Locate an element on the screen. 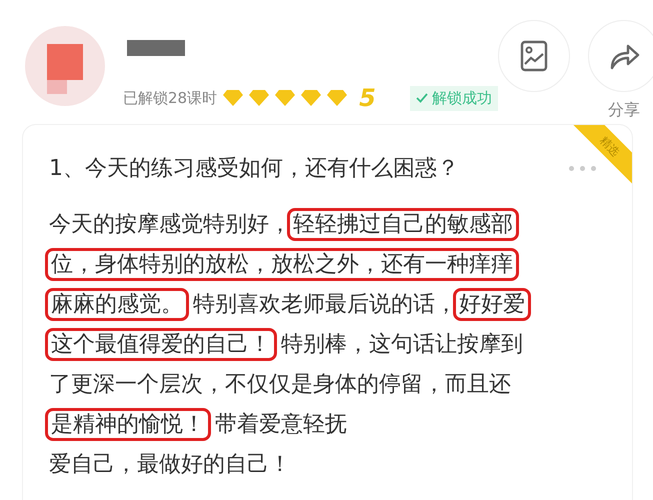  body-line: 今天的按摩感觉特别好，轻轻拂过自己的敏感部 is located at coordinates (330, 225).